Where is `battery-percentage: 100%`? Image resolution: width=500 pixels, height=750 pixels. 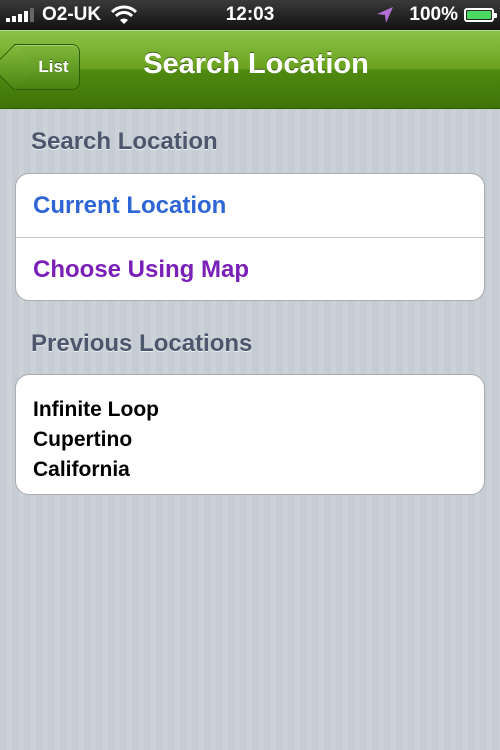 battery-percentage: 100% is located at coordinates (433, 14).